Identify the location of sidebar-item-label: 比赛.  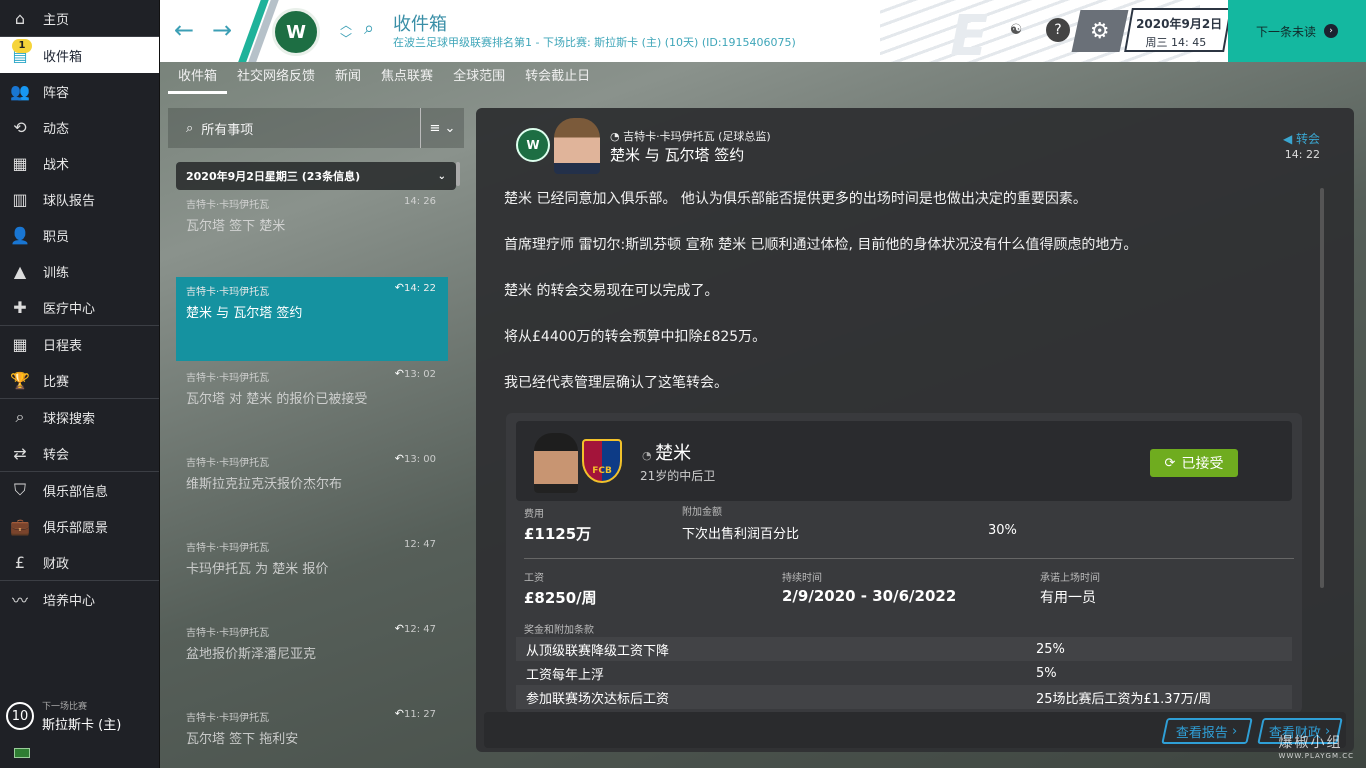
(56, 382).